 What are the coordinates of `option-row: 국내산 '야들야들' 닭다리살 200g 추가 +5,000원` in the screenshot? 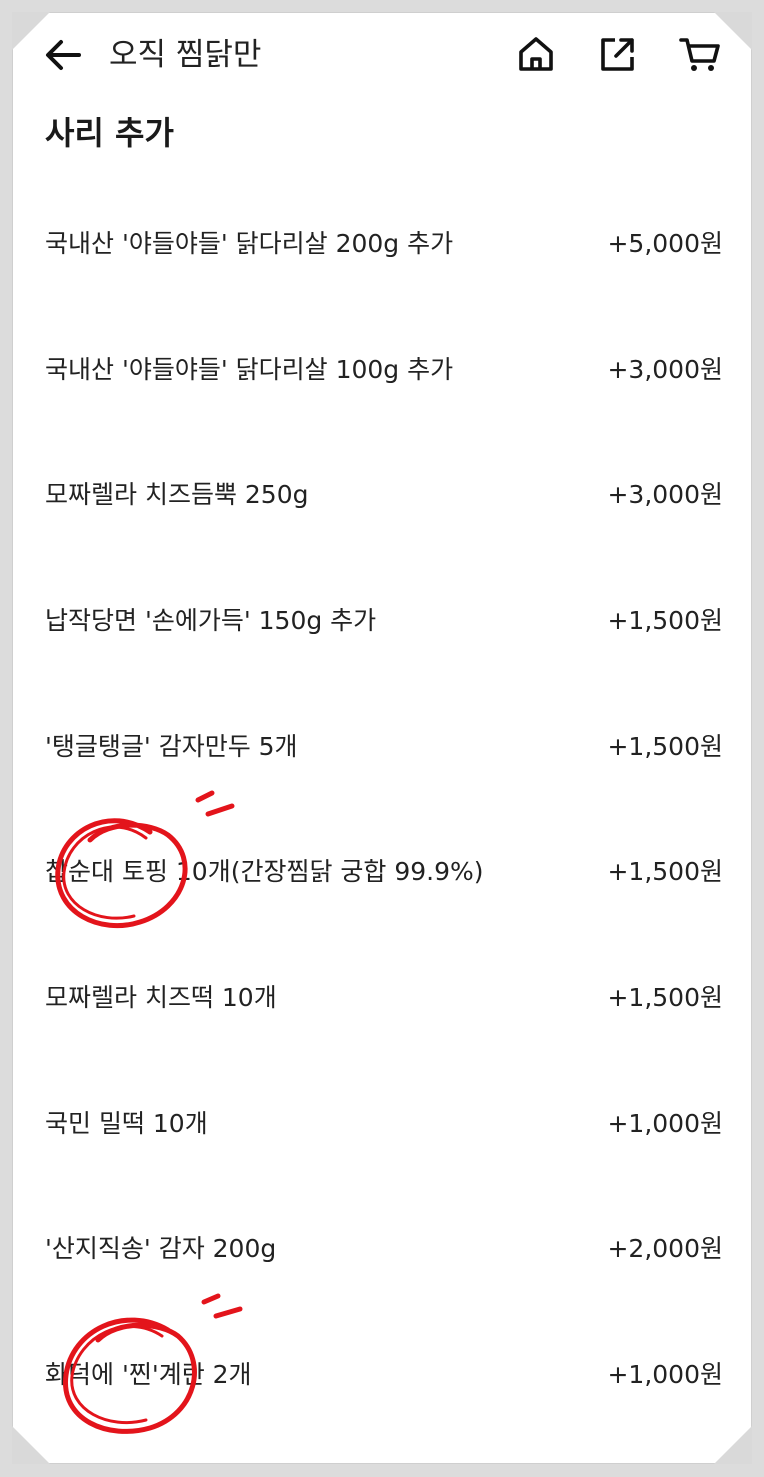 It's located at (382, 242).